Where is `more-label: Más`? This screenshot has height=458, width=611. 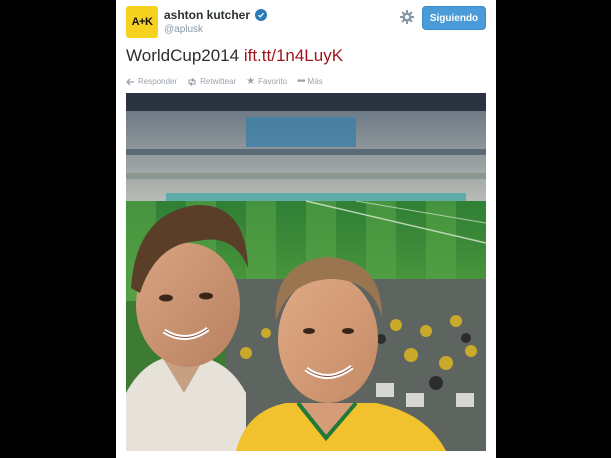 more-label: Más is located at coordinates (315, 81).